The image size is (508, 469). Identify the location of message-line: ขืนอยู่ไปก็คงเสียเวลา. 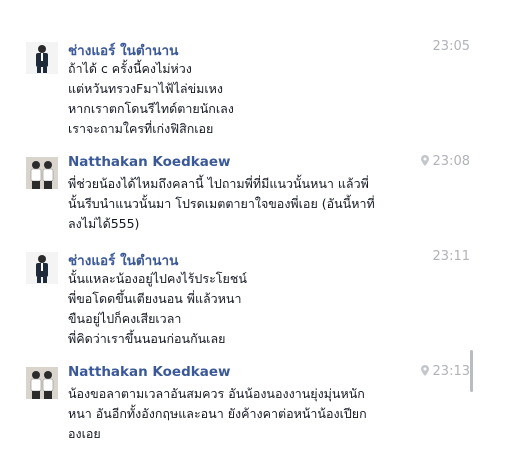
(125, 318).